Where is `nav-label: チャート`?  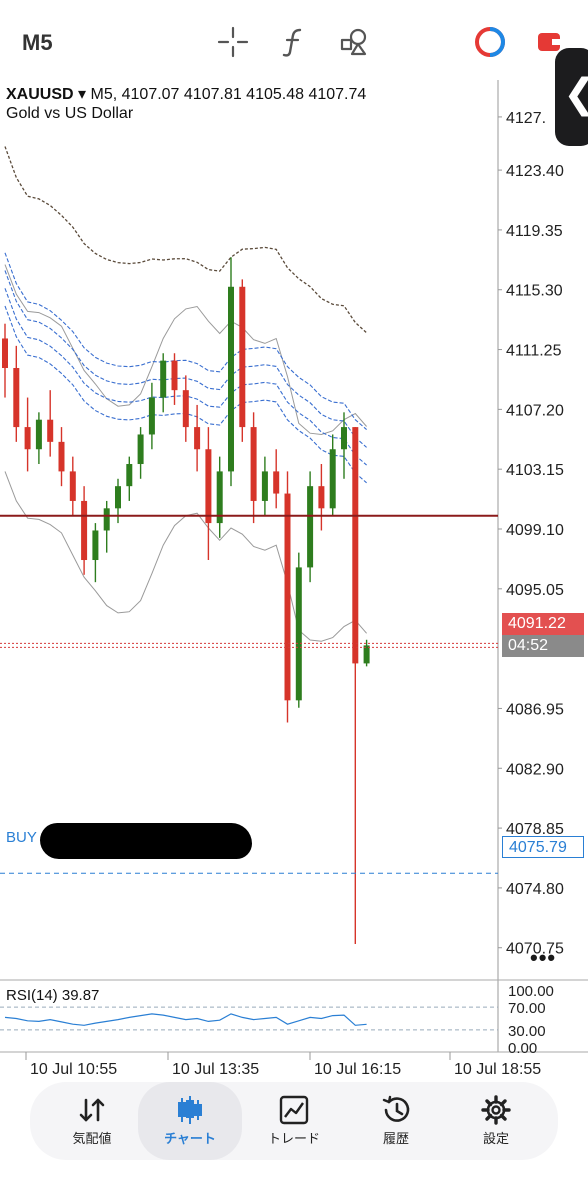 nav-label: チャート is located at coordinates (190, 1138).